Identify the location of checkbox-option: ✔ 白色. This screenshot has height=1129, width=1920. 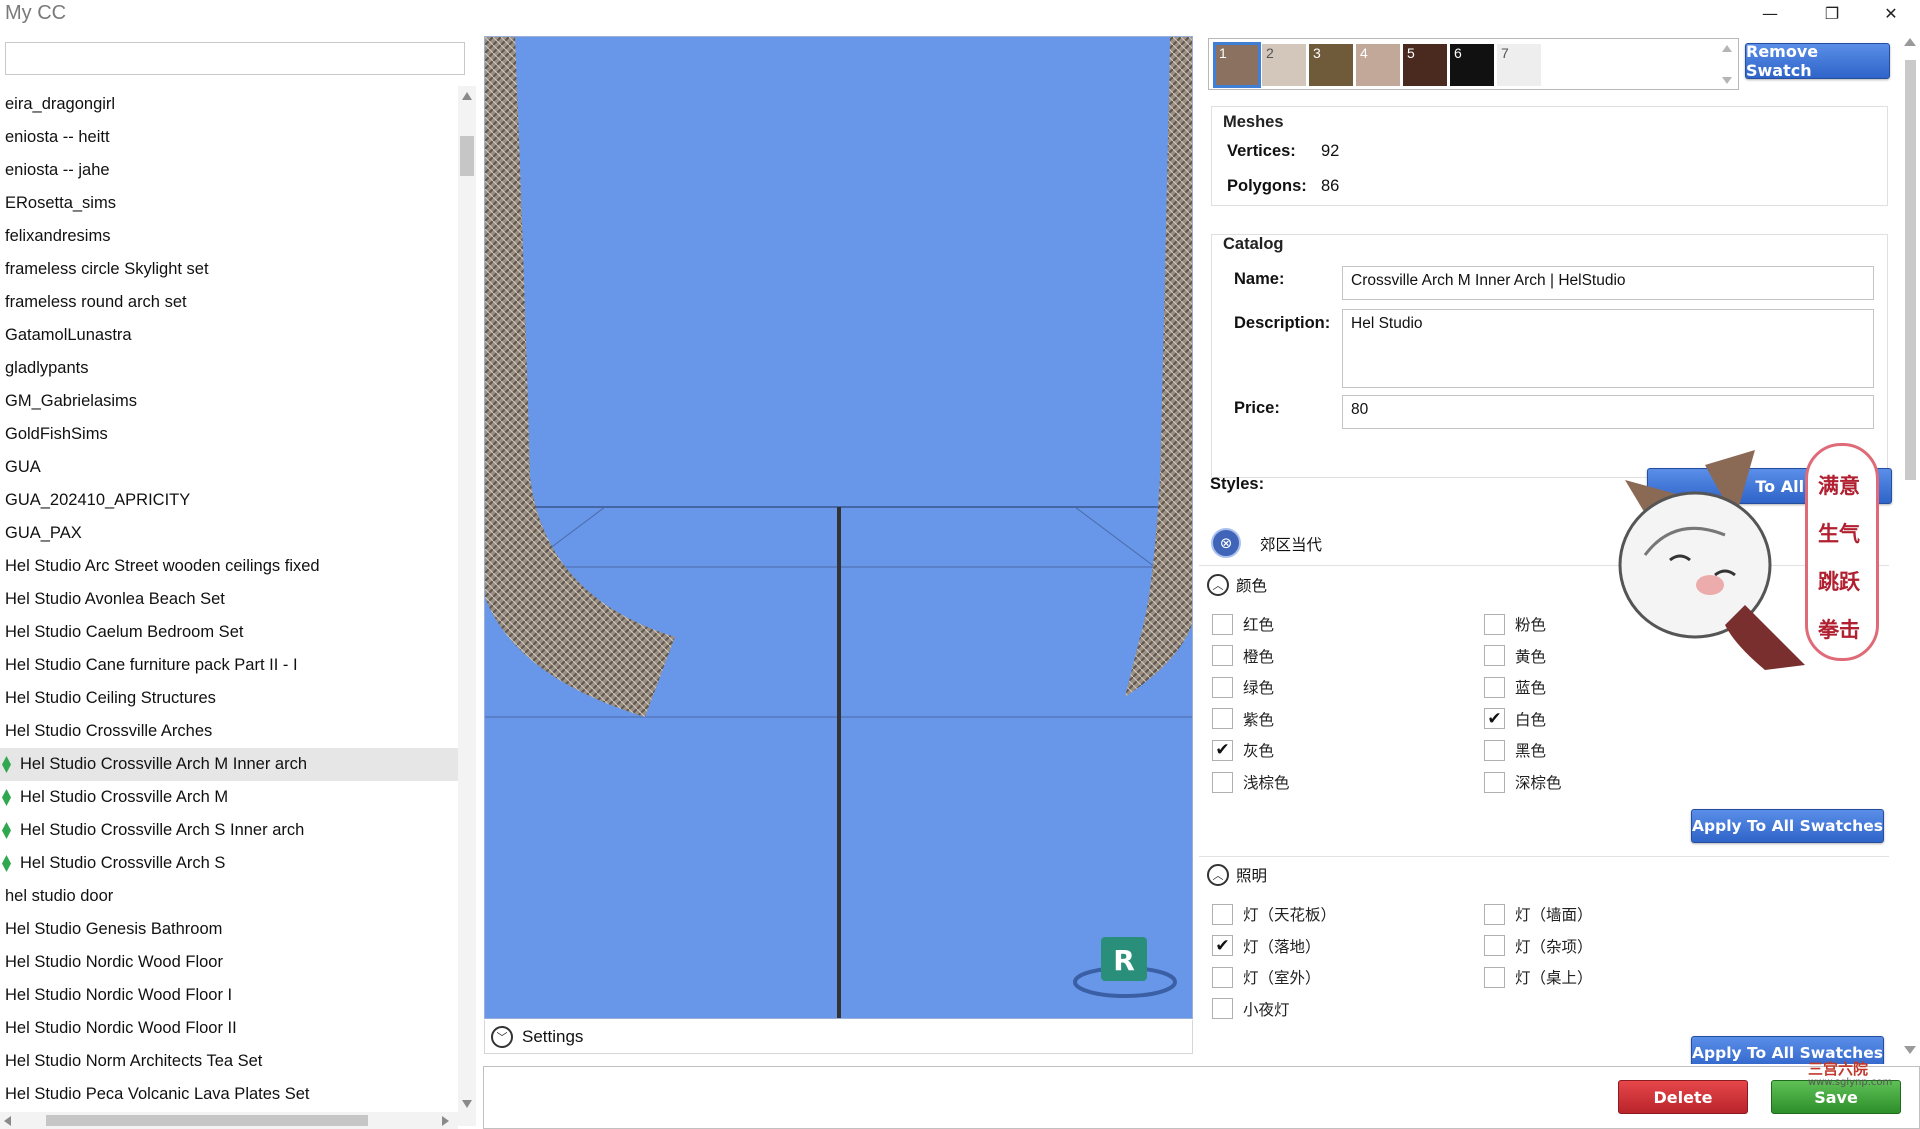
(1515, 719).